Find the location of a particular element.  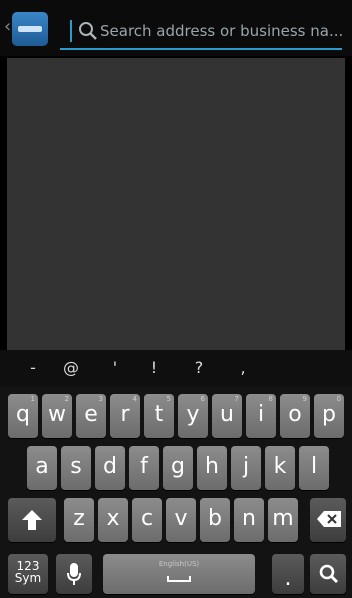

letter-key: b is located at coordinates (215, 520).